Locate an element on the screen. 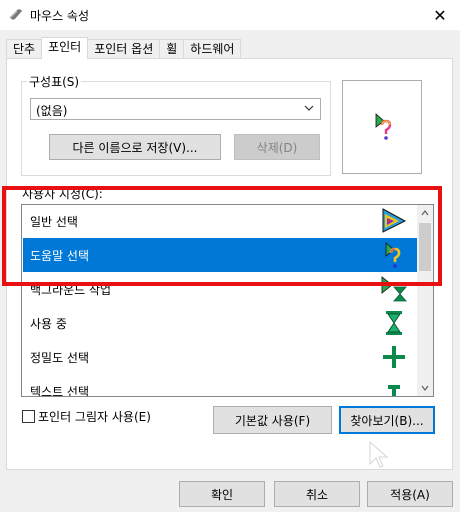 The height and width of the screenshot is (512, 460). list-item-label: 정밀도 선택 is located at coordinates (60, 357).